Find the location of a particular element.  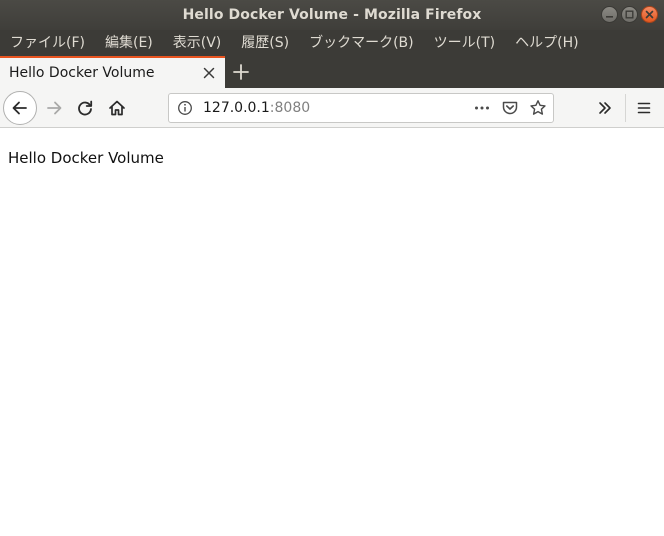

close-window-button is located at coordinates (649, 14).